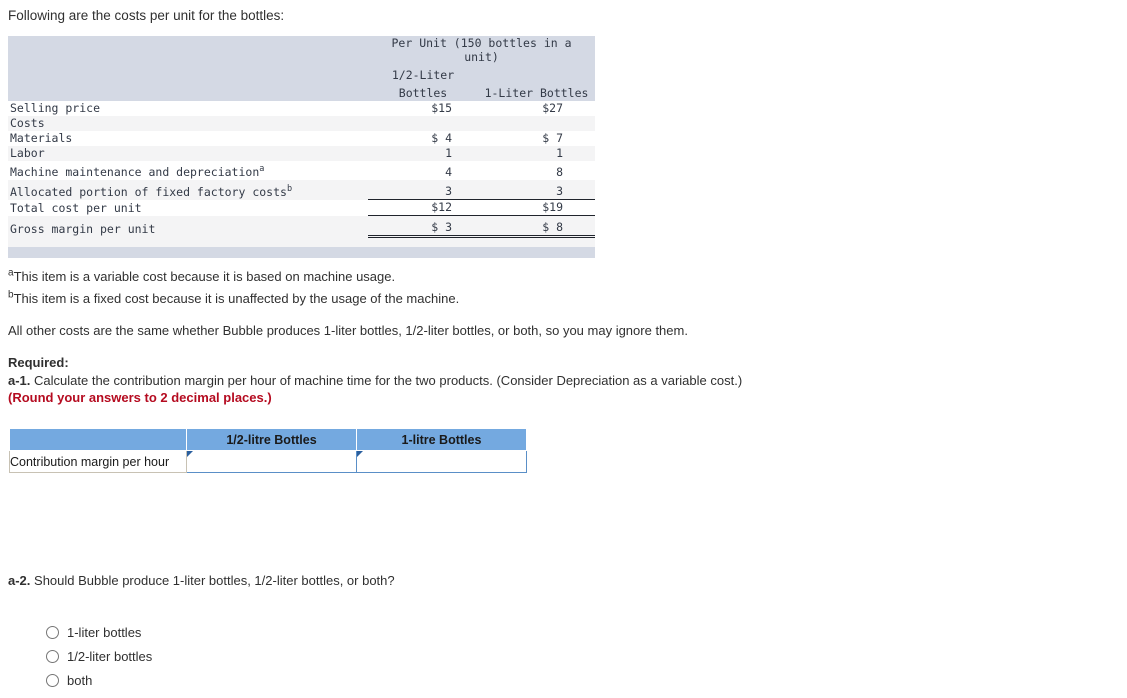  What do you see at coordinates (188, 123) in the screenshot?
I see `row-label: Costs` at bounding box center [188, 123].